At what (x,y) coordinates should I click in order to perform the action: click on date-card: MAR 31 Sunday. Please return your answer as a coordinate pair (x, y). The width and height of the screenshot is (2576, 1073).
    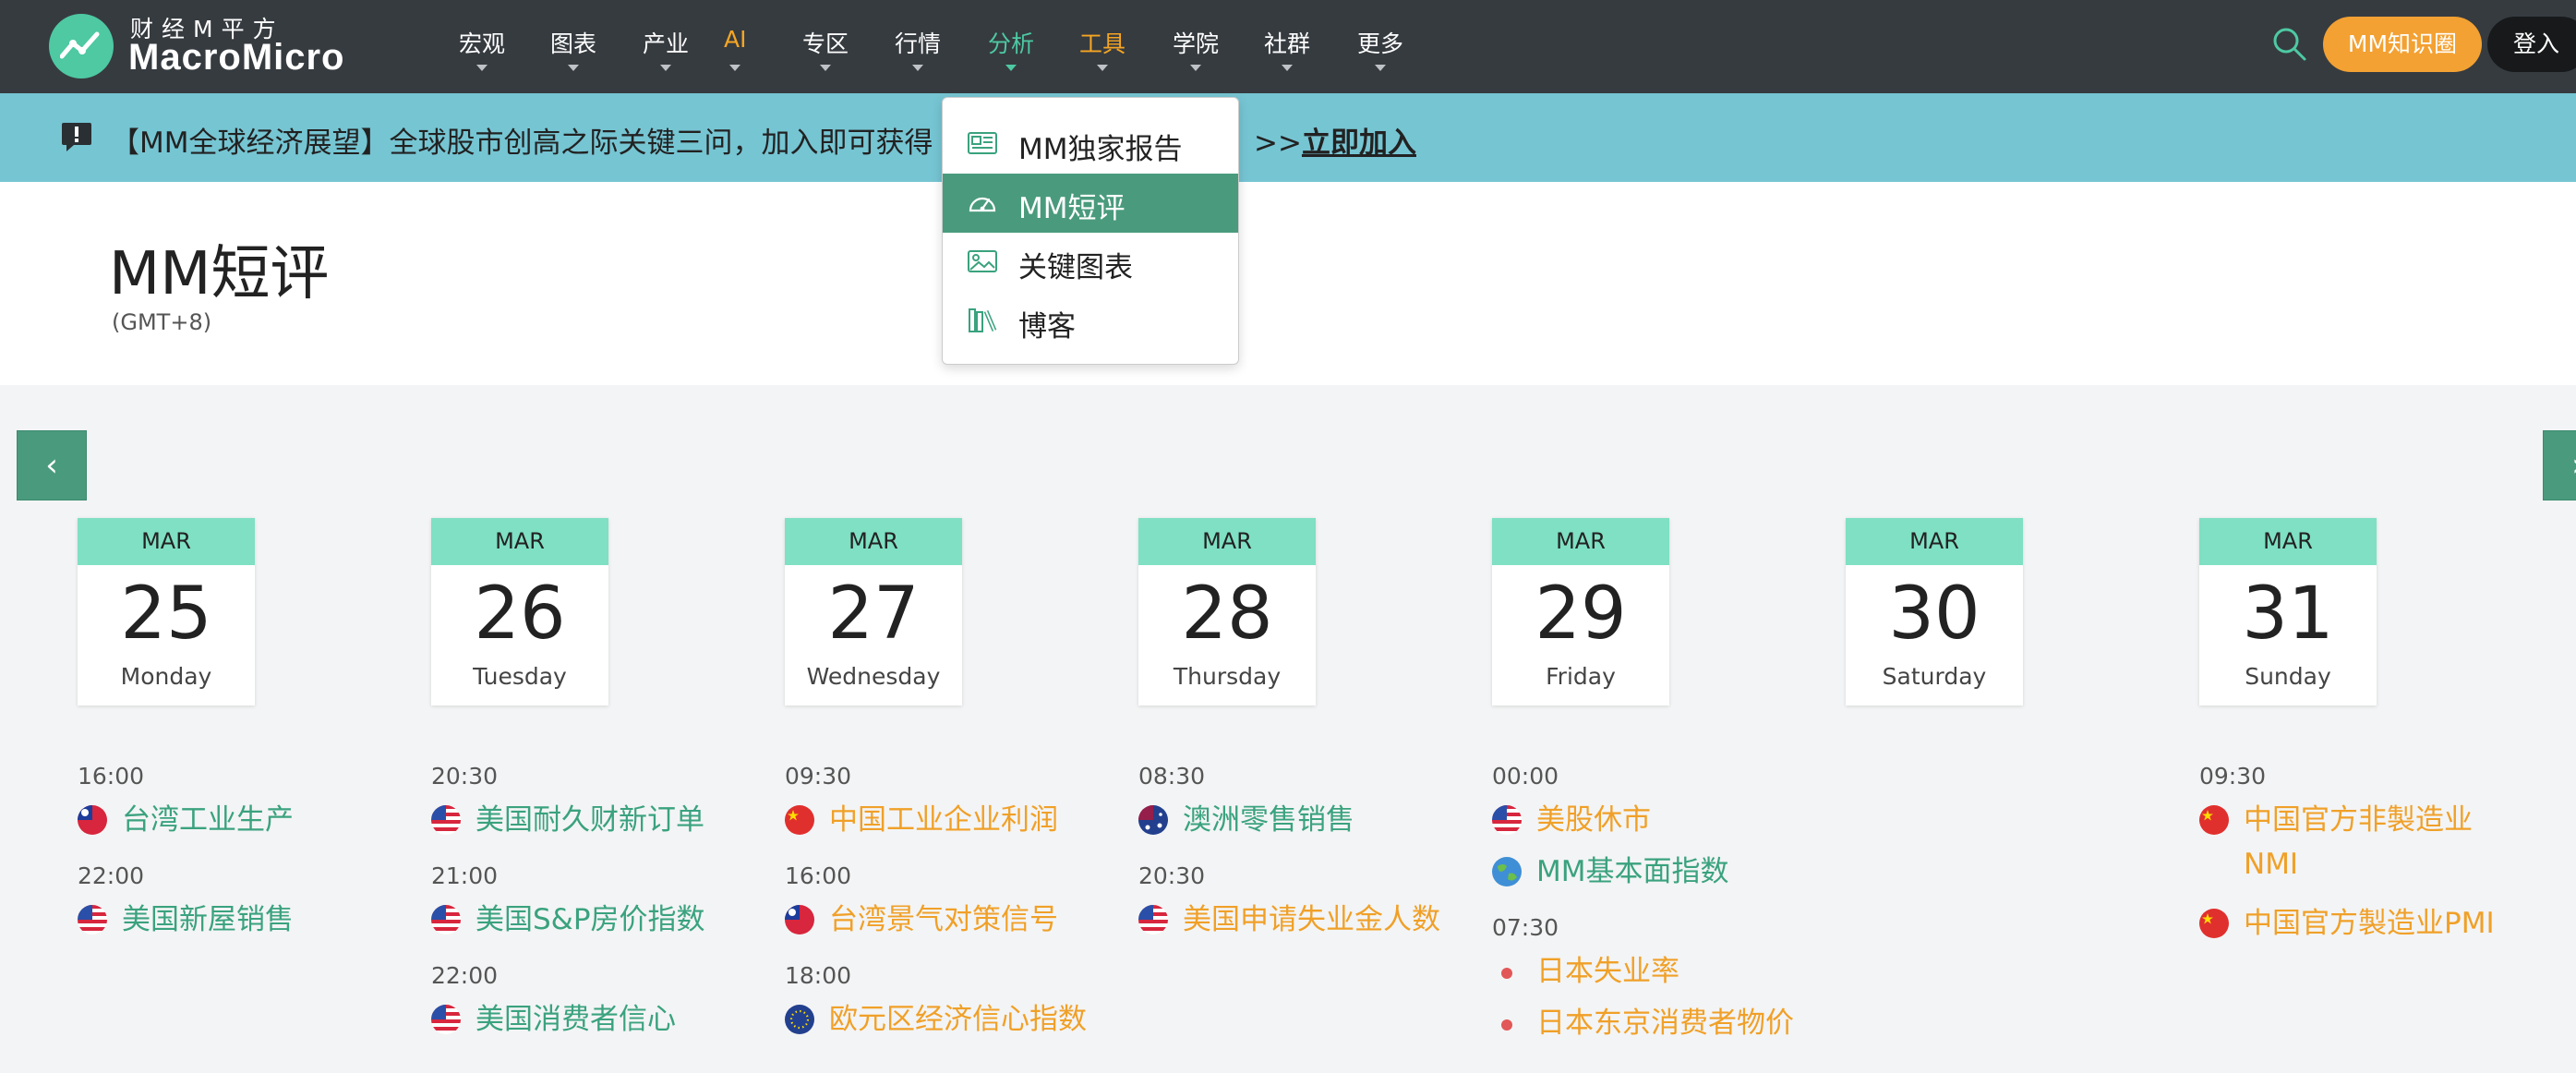
    Looking at the image, I should click on (2288, 611).